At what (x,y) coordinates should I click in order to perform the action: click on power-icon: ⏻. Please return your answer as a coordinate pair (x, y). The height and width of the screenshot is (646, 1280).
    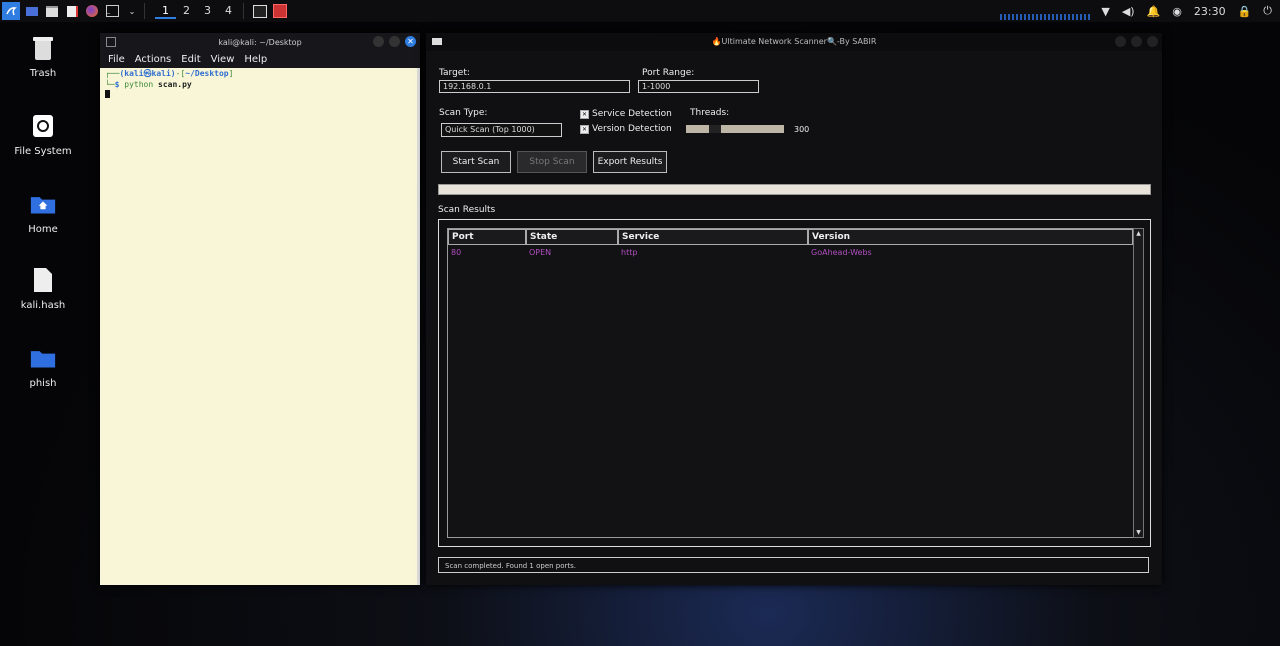
    Looking at the image, I should click on (1267, 11).